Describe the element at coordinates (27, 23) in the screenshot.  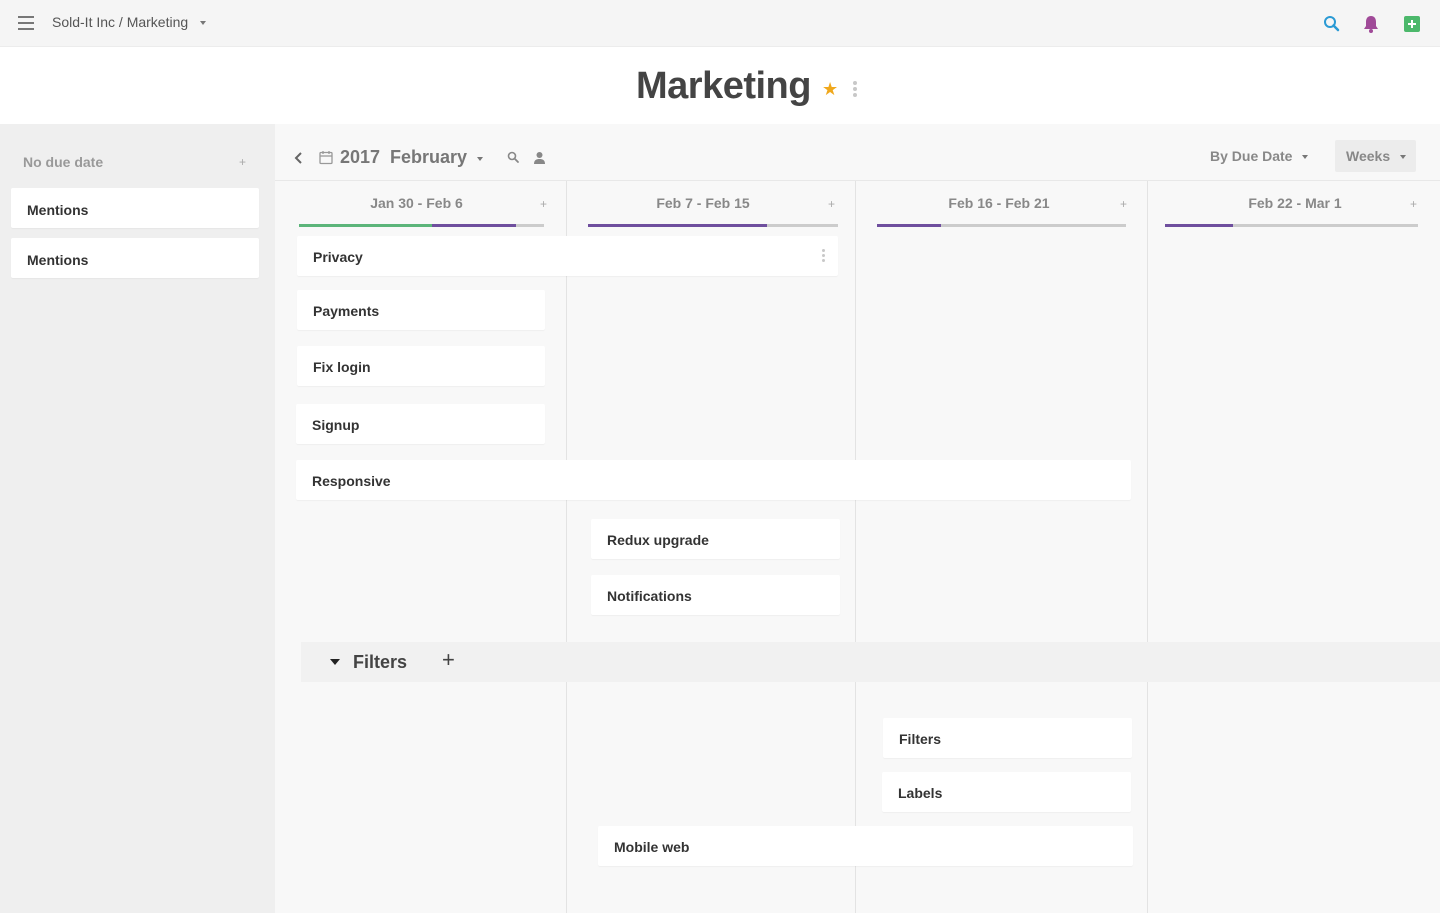
I see `menu-icon` at that location.